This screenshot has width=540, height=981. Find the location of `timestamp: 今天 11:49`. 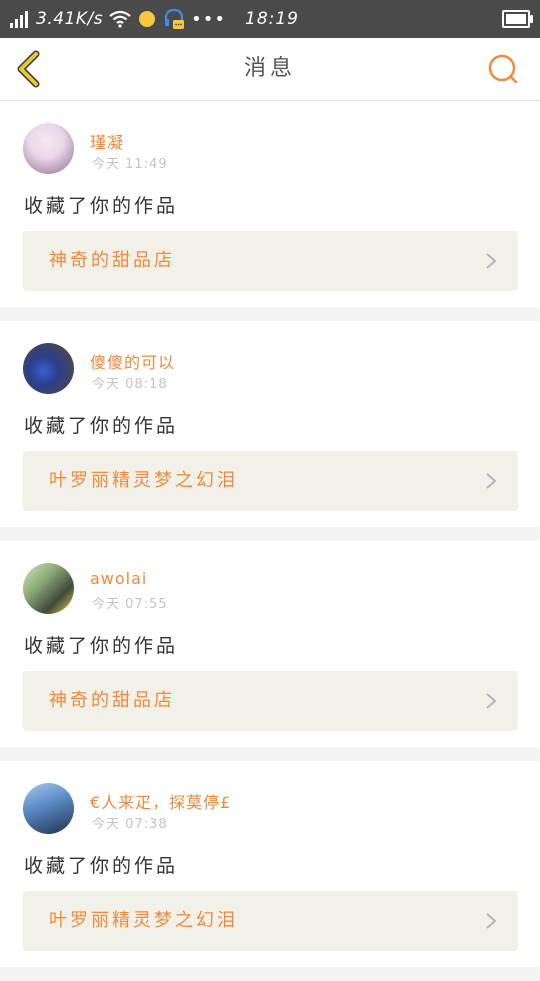

timestamp: 今天 11:49 is located at coordinates (130, 164).